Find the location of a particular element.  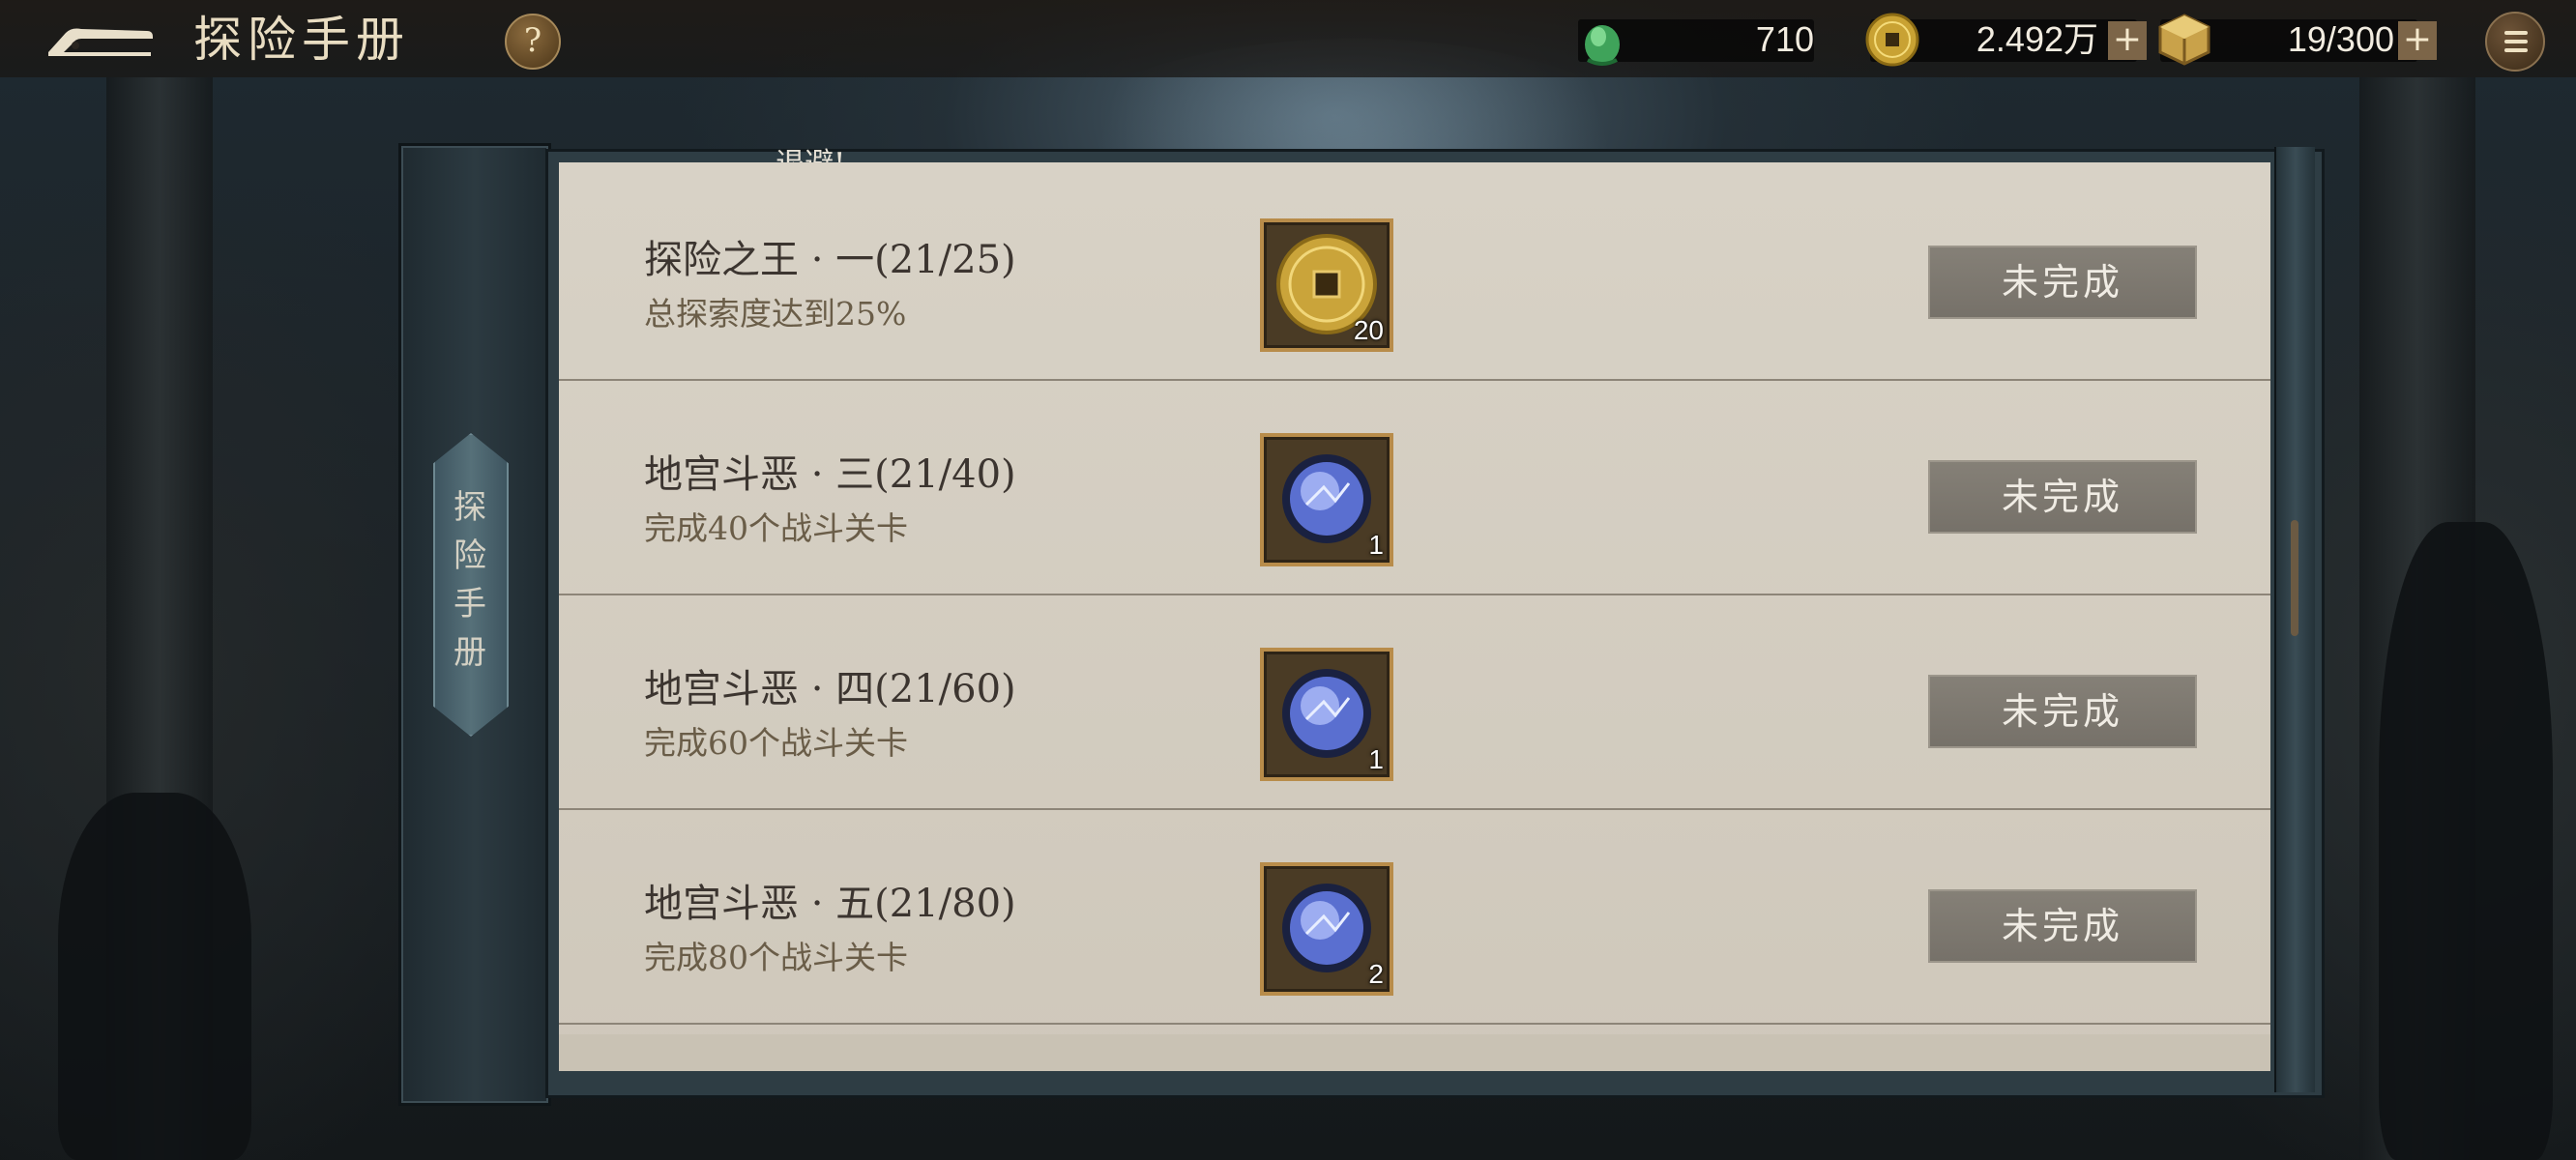

list-bottom-edge is located at coordinates (1414, 1053).